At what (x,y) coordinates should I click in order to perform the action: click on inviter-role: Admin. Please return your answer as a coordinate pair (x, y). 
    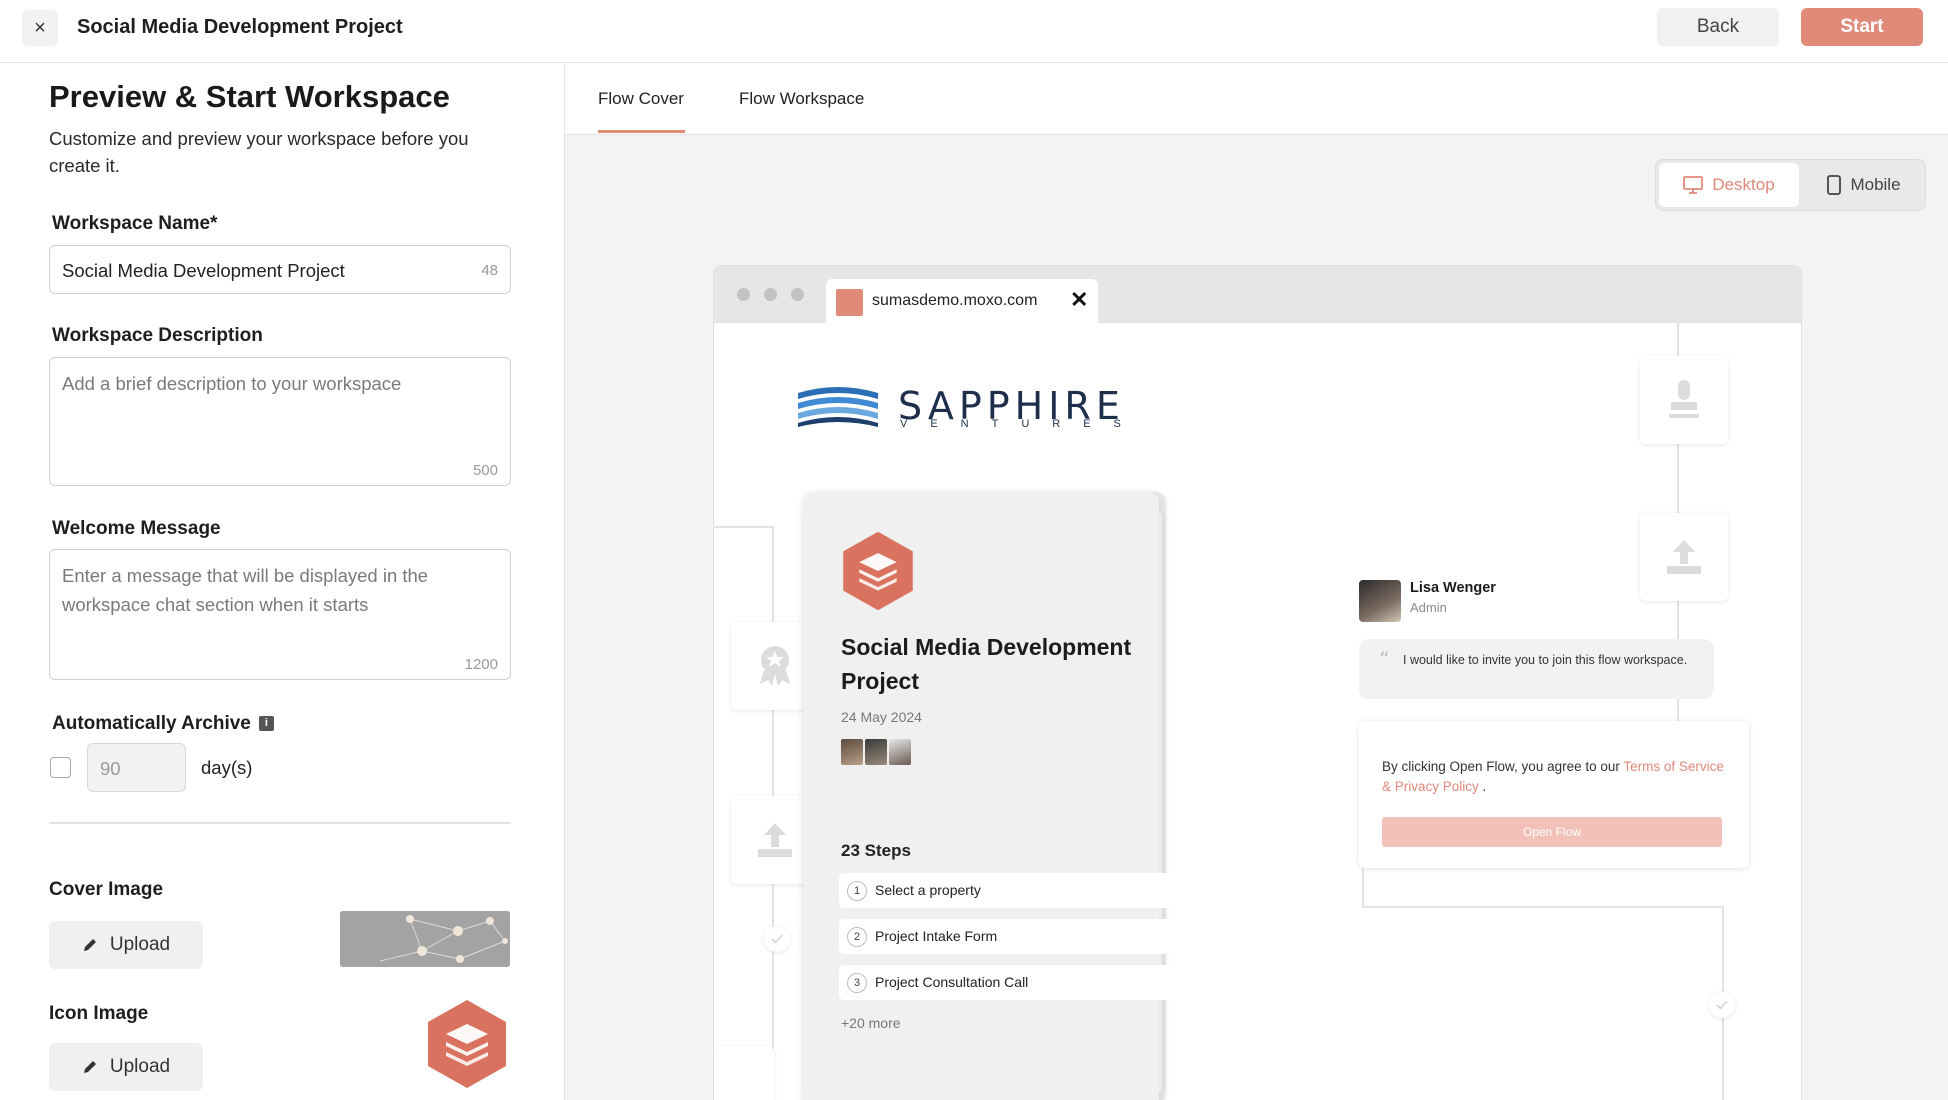
    Looking at the image, I should click on (1428, 607).